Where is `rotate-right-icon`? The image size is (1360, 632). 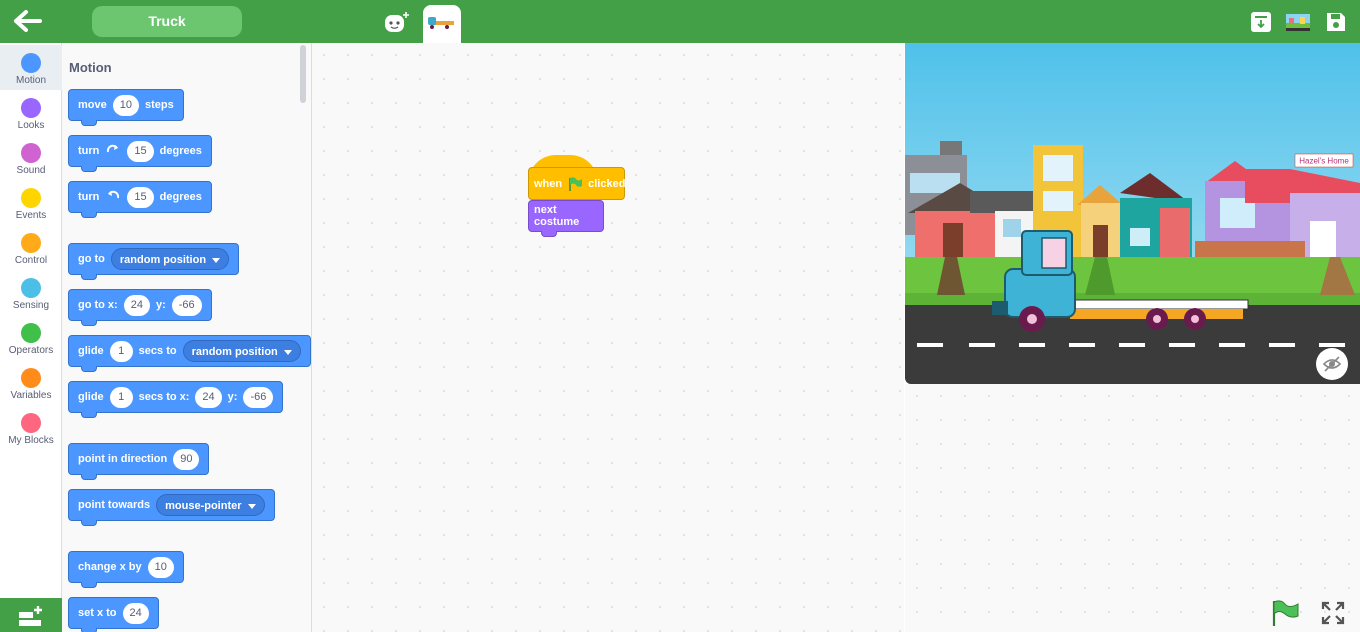 rotate-right-icon is located at coordinates (113, 151).